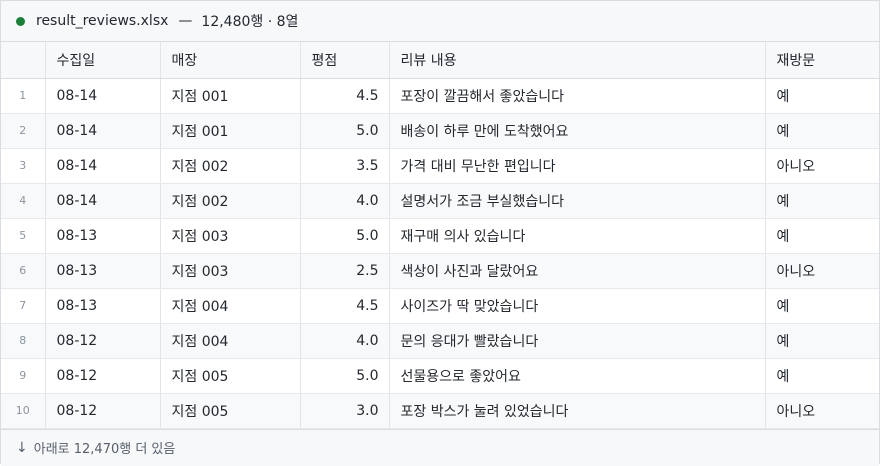 The height and width of the screenshot is (466, 880). What do you see at coordinates (345, 60) in the screenshot?
I see `column-header-score: 평점` at bounding box center [345, 60].